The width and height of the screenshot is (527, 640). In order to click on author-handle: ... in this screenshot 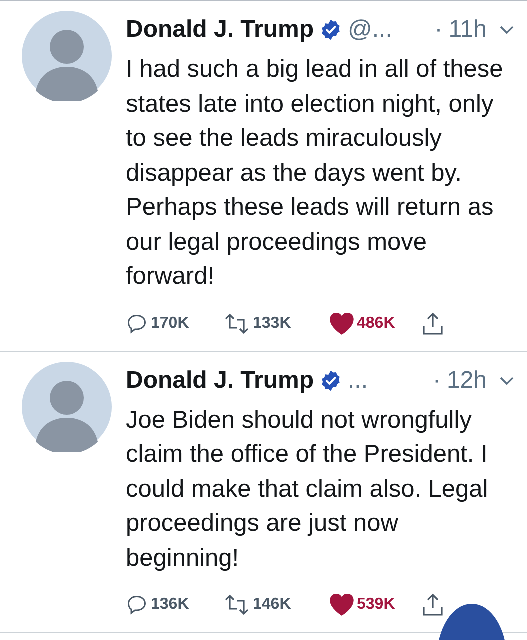, I will do `click(358, 380)`.